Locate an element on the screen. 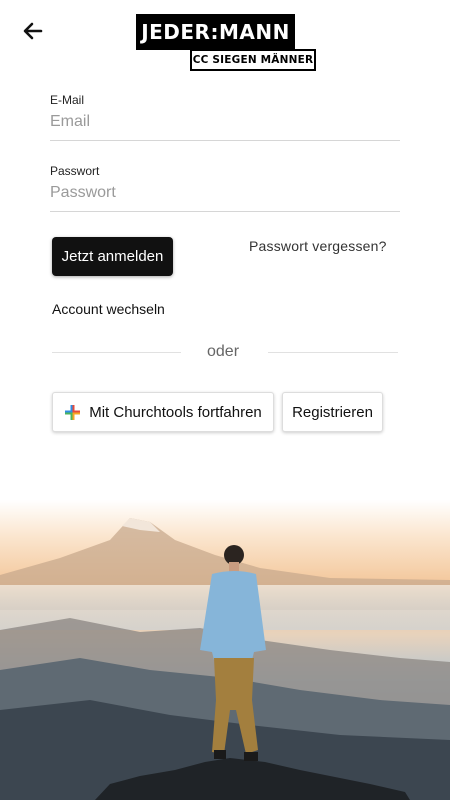 The height and width of the screenshot is (800, 450). app-logo: JEDER:MANN CC SIEGEN MÄNNER is located at coordinates (226, 43).